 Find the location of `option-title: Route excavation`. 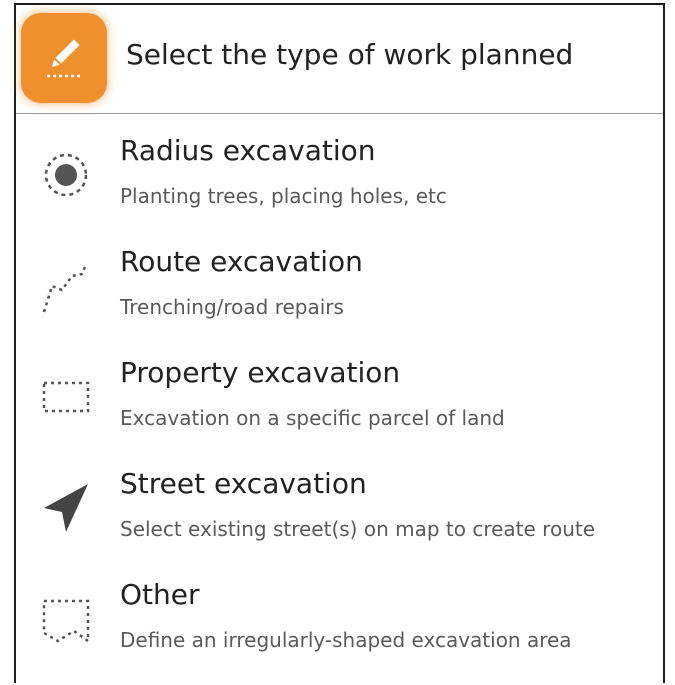

option-title: Route excavation is located at coordinates (241, 261).